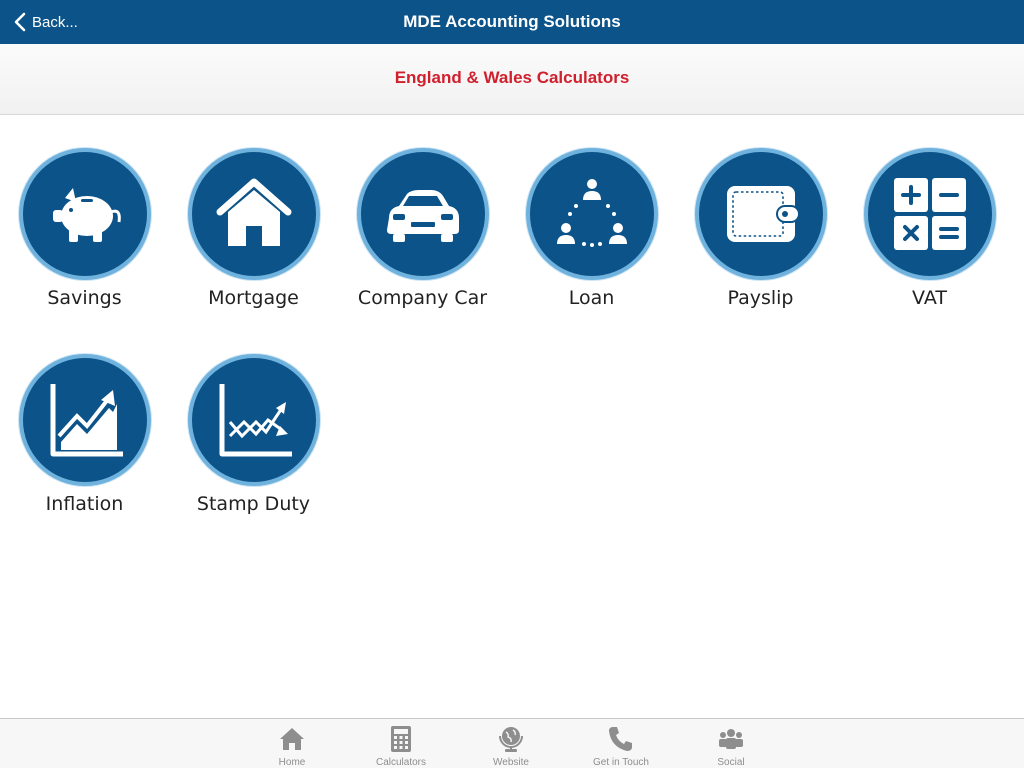  I want to click on inflation-icon-circle, so click(85, 420).